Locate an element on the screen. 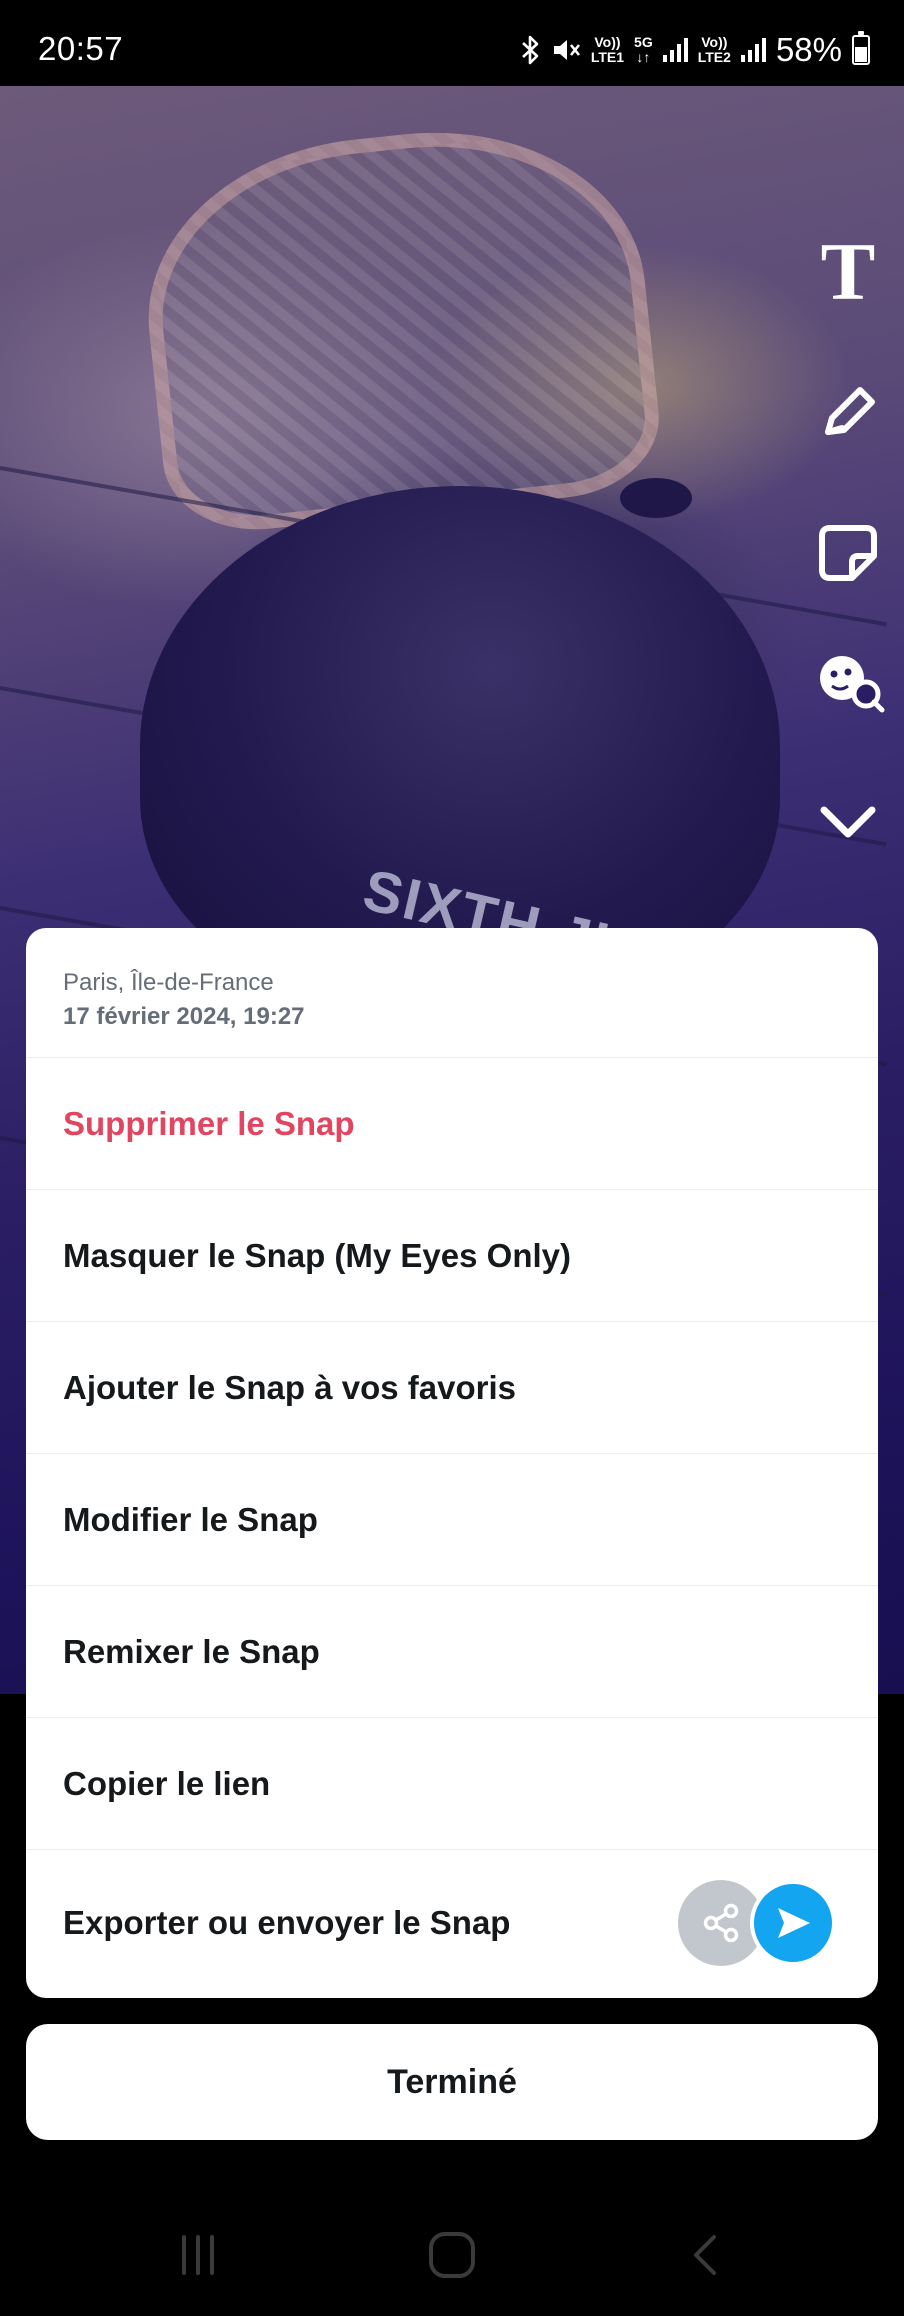  snap-date: 17 février 2024, 19:27 is located at coordinates (184, 1016).